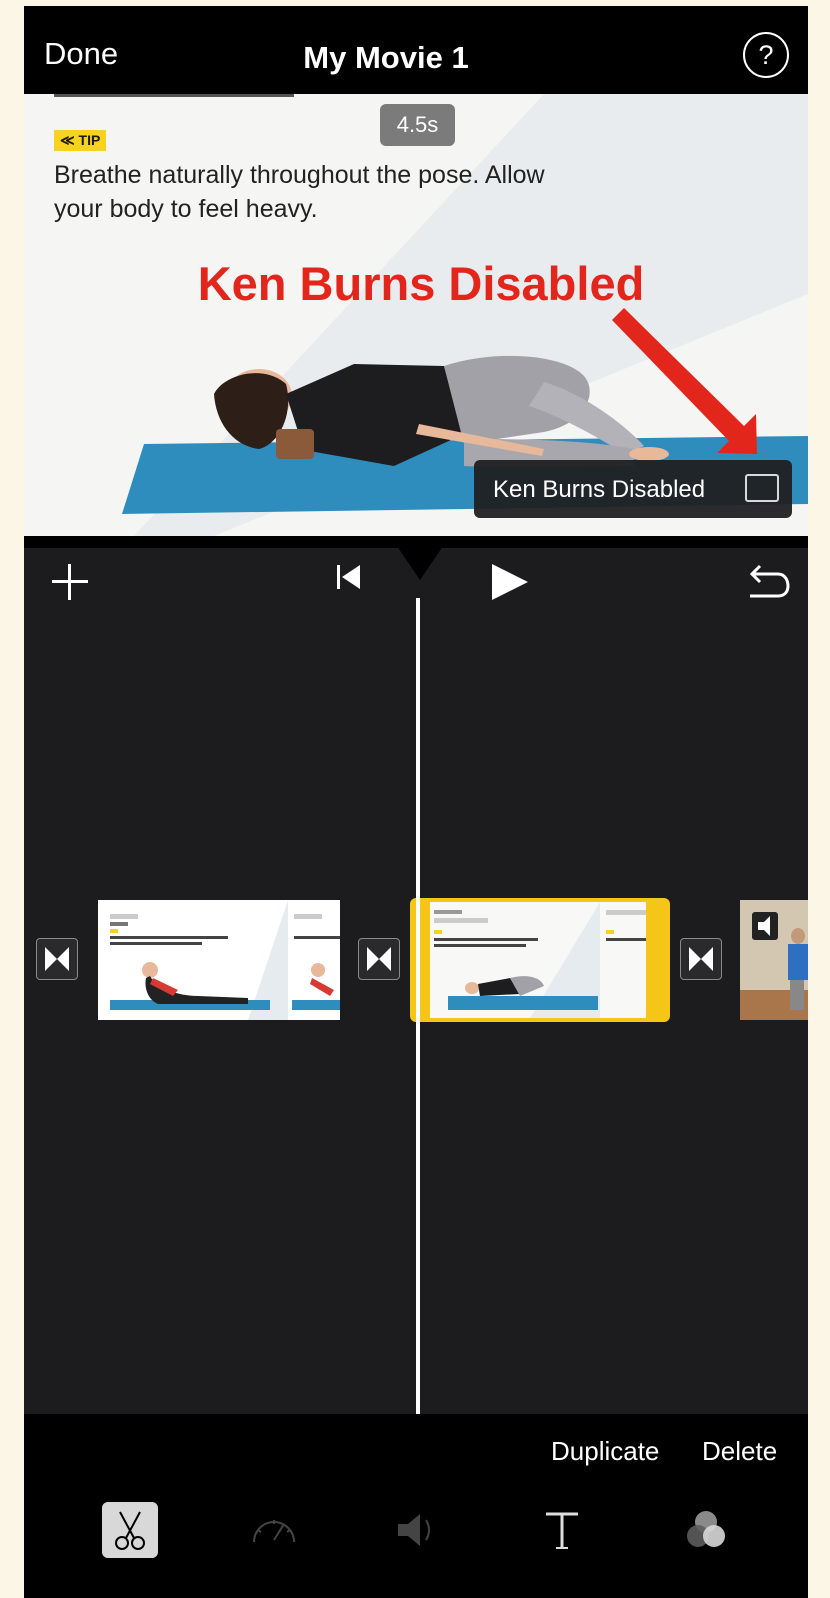 This screenshot has height=1598, width=830. I want to click on video-clip, so click(774, 960).